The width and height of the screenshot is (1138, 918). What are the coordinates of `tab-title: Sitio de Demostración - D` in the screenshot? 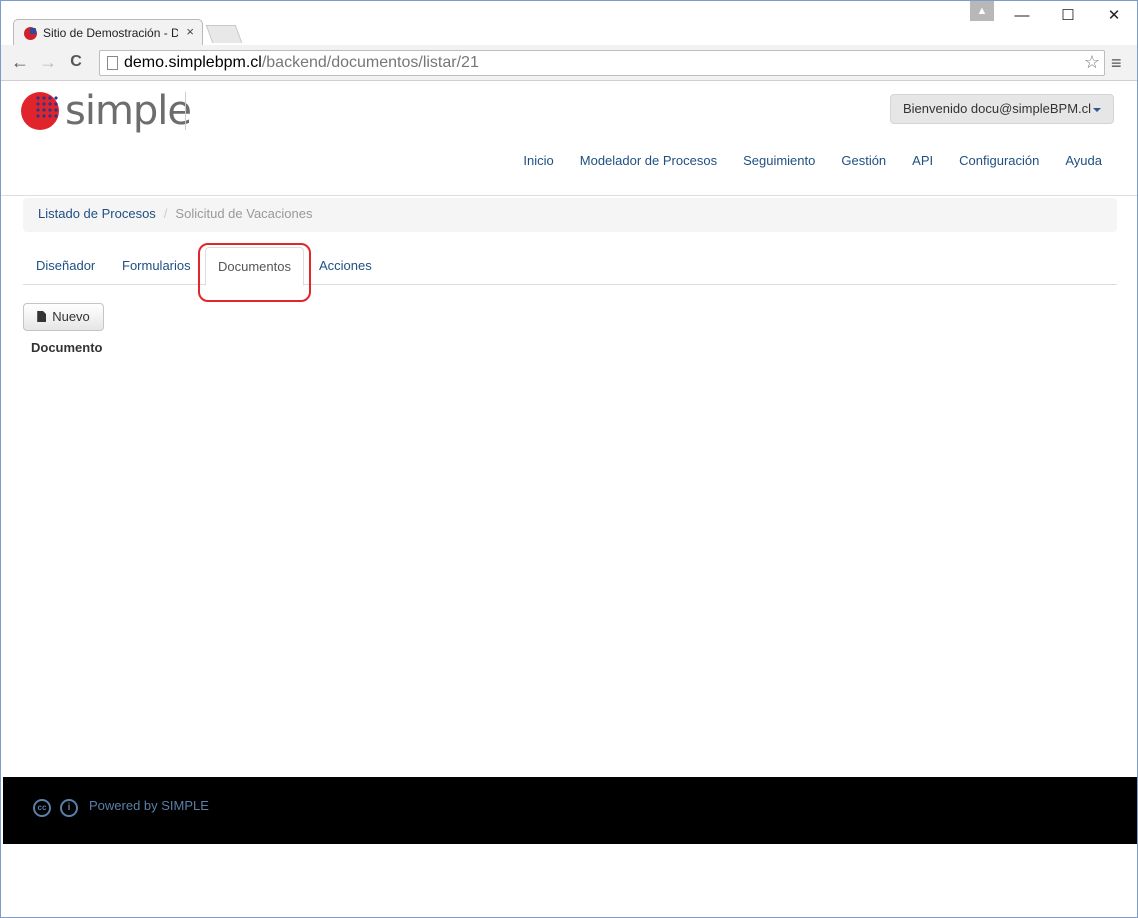 It's located at (110, 33).